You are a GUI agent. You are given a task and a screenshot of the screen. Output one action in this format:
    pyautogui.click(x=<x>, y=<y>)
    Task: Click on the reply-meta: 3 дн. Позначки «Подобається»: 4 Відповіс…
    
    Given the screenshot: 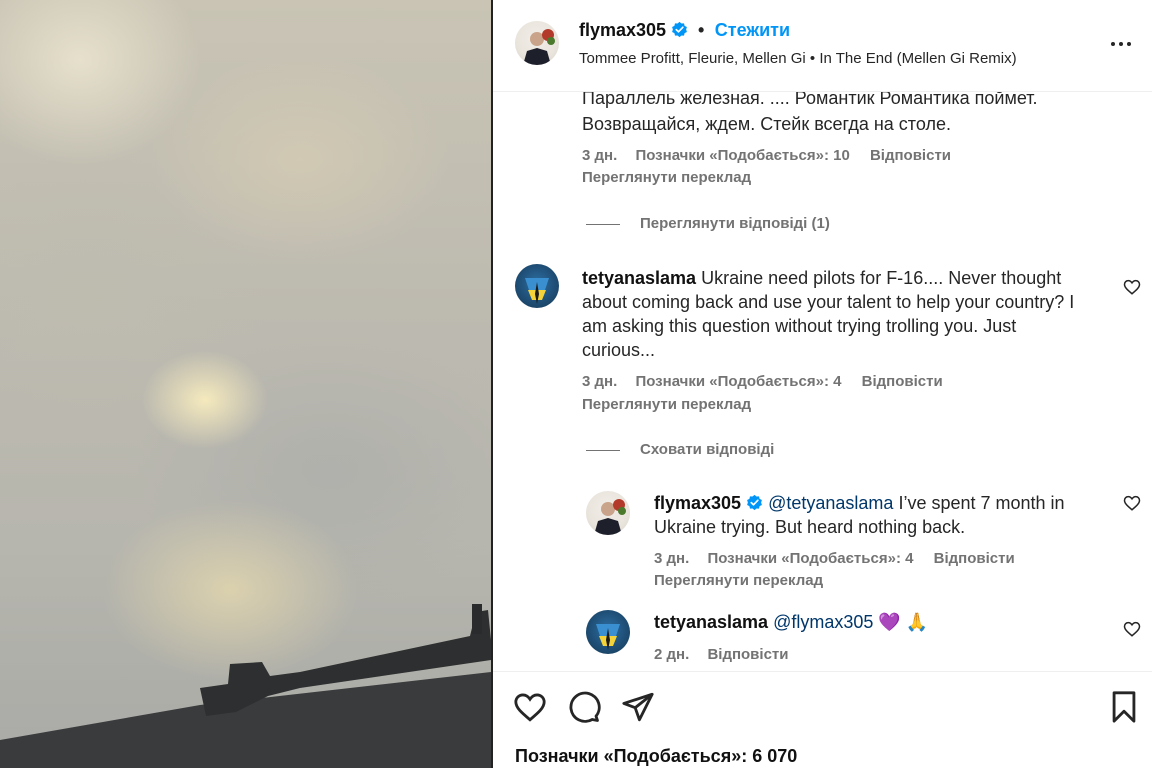 What is the action you would take?
    pyautogui.click(x=841, y=558)
    